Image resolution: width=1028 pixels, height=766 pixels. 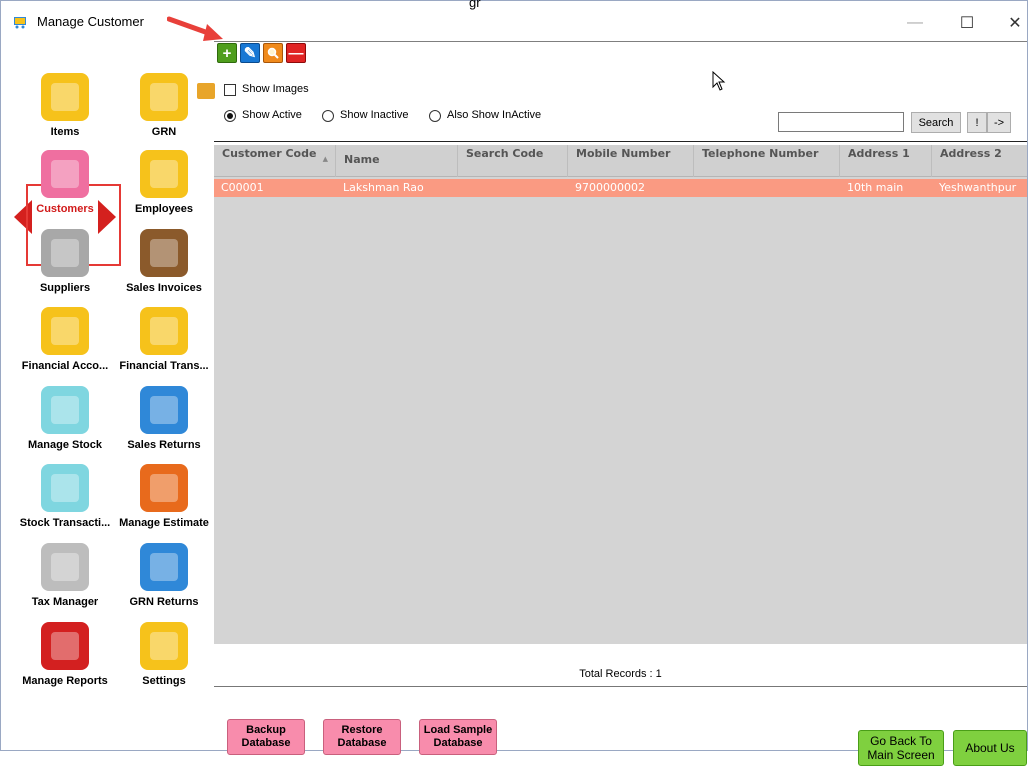 I want to click on search-button: Search, so click(x=936, y=122).